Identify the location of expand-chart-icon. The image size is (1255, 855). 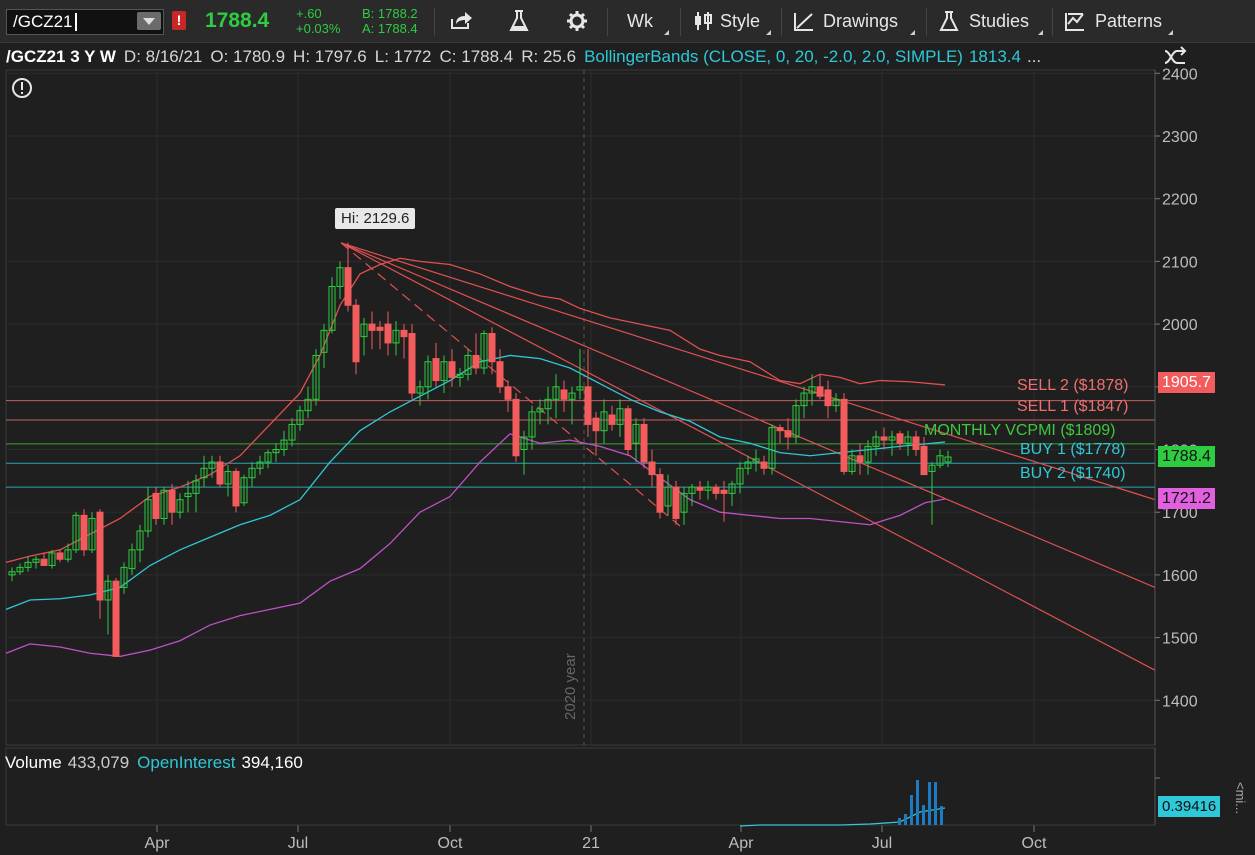
(1175, 57).